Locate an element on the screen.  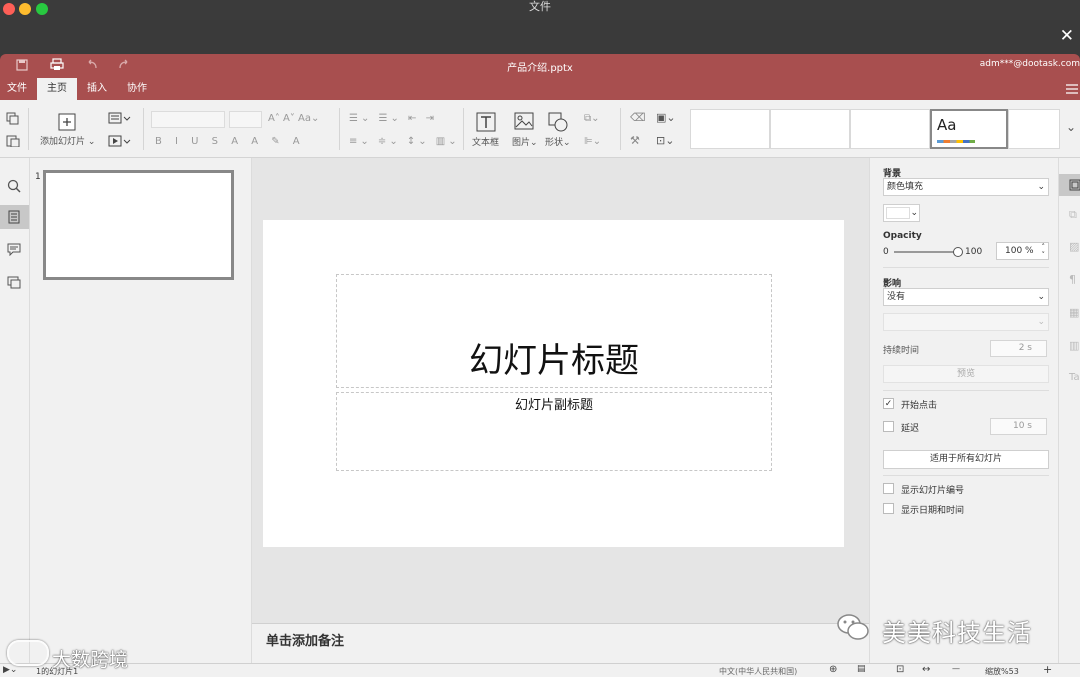
notes-area: 单击添加备注 is located at coordinates (560, 643).